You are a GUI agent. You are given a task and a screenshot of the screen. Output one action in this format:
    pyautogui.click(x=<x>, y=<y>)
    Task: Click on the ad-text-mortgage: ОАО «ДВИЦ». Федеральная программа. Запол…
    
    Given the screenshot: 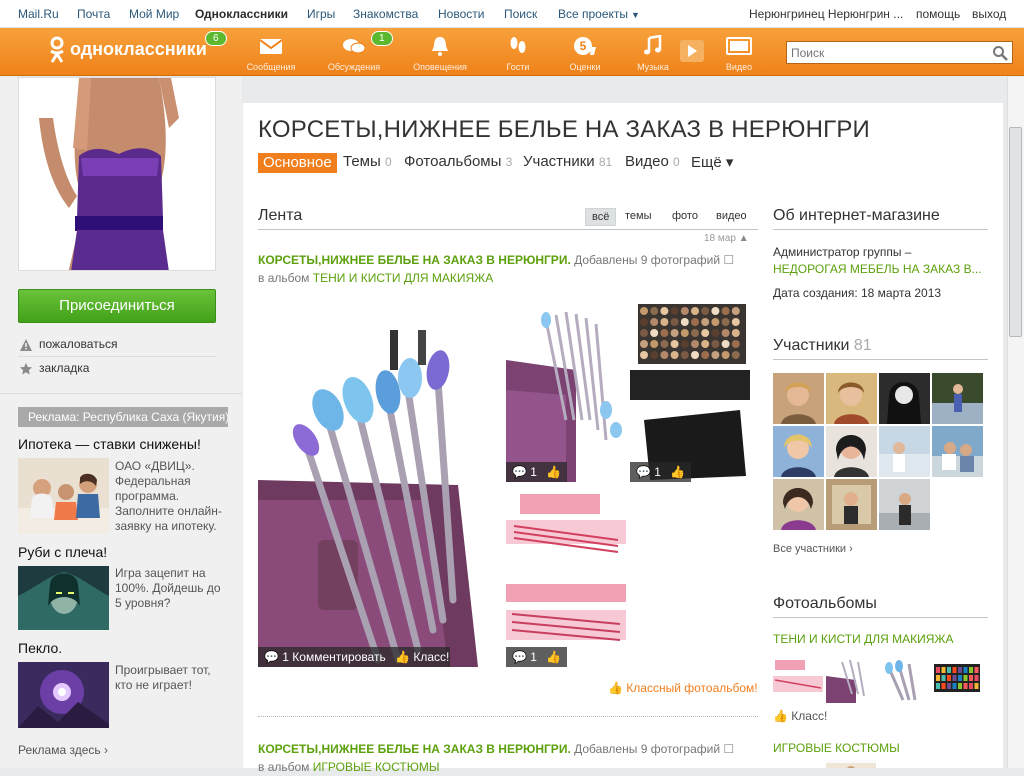 What is the action you would take?
    pyautogui.click(x=172, y=496)
    